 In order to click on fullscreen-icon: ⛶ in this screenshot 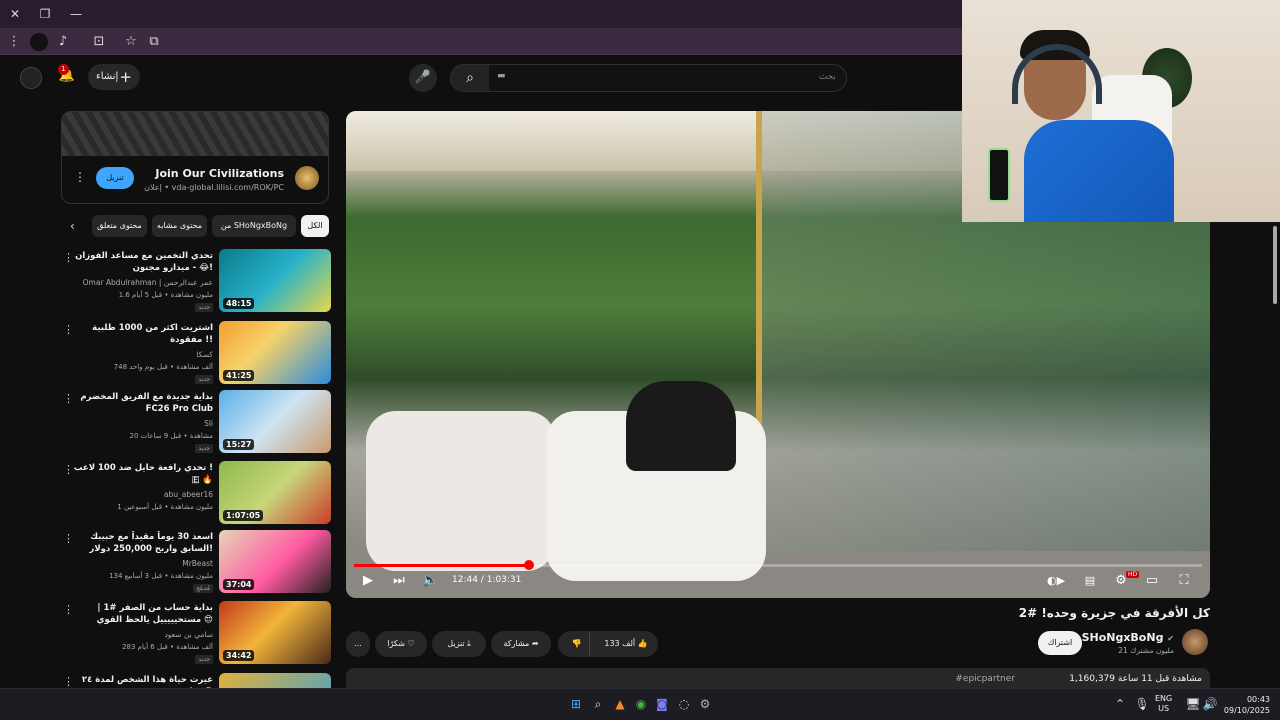, I will do `click(1184, 581)`.